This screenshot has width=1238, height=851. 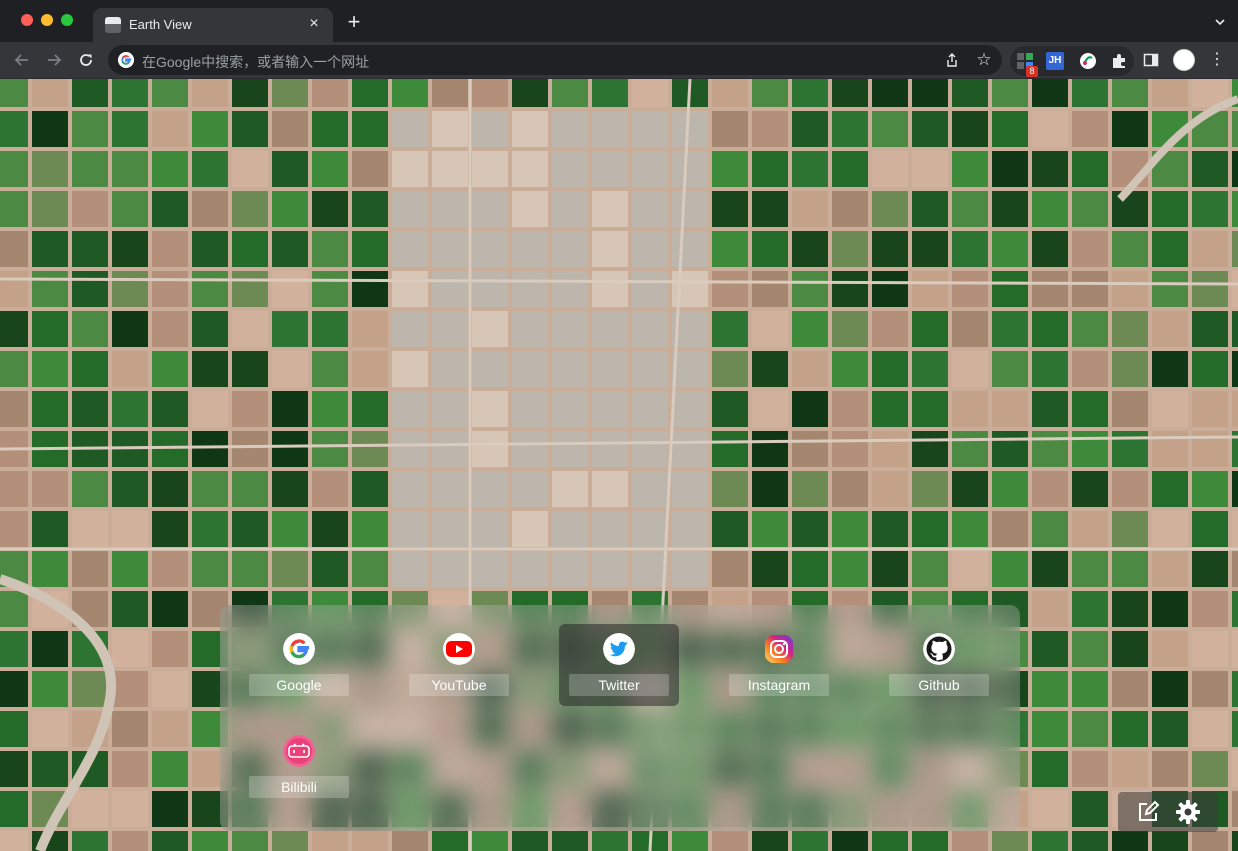 I want to click on shortcut-label: Bilibili, so click(x=299, y=787).